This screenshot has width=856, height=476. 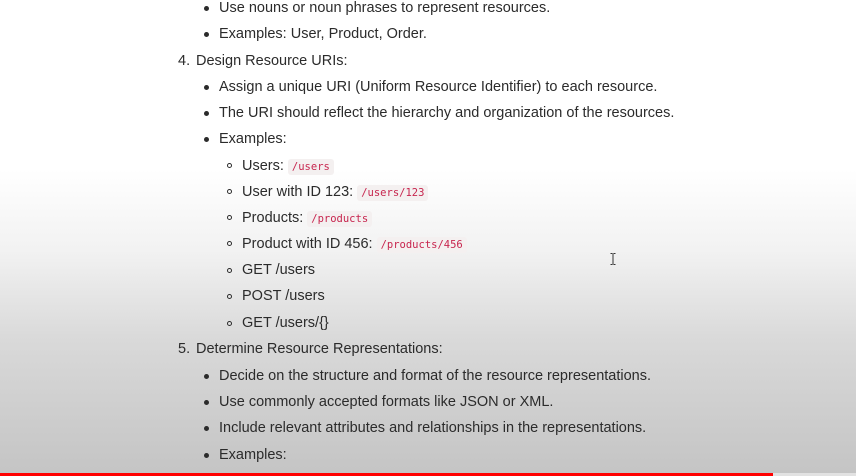 What do you see at coordinates (263, 166) in the screenshot?
I see `example-label: Users:` at bounding box center [263, 166].